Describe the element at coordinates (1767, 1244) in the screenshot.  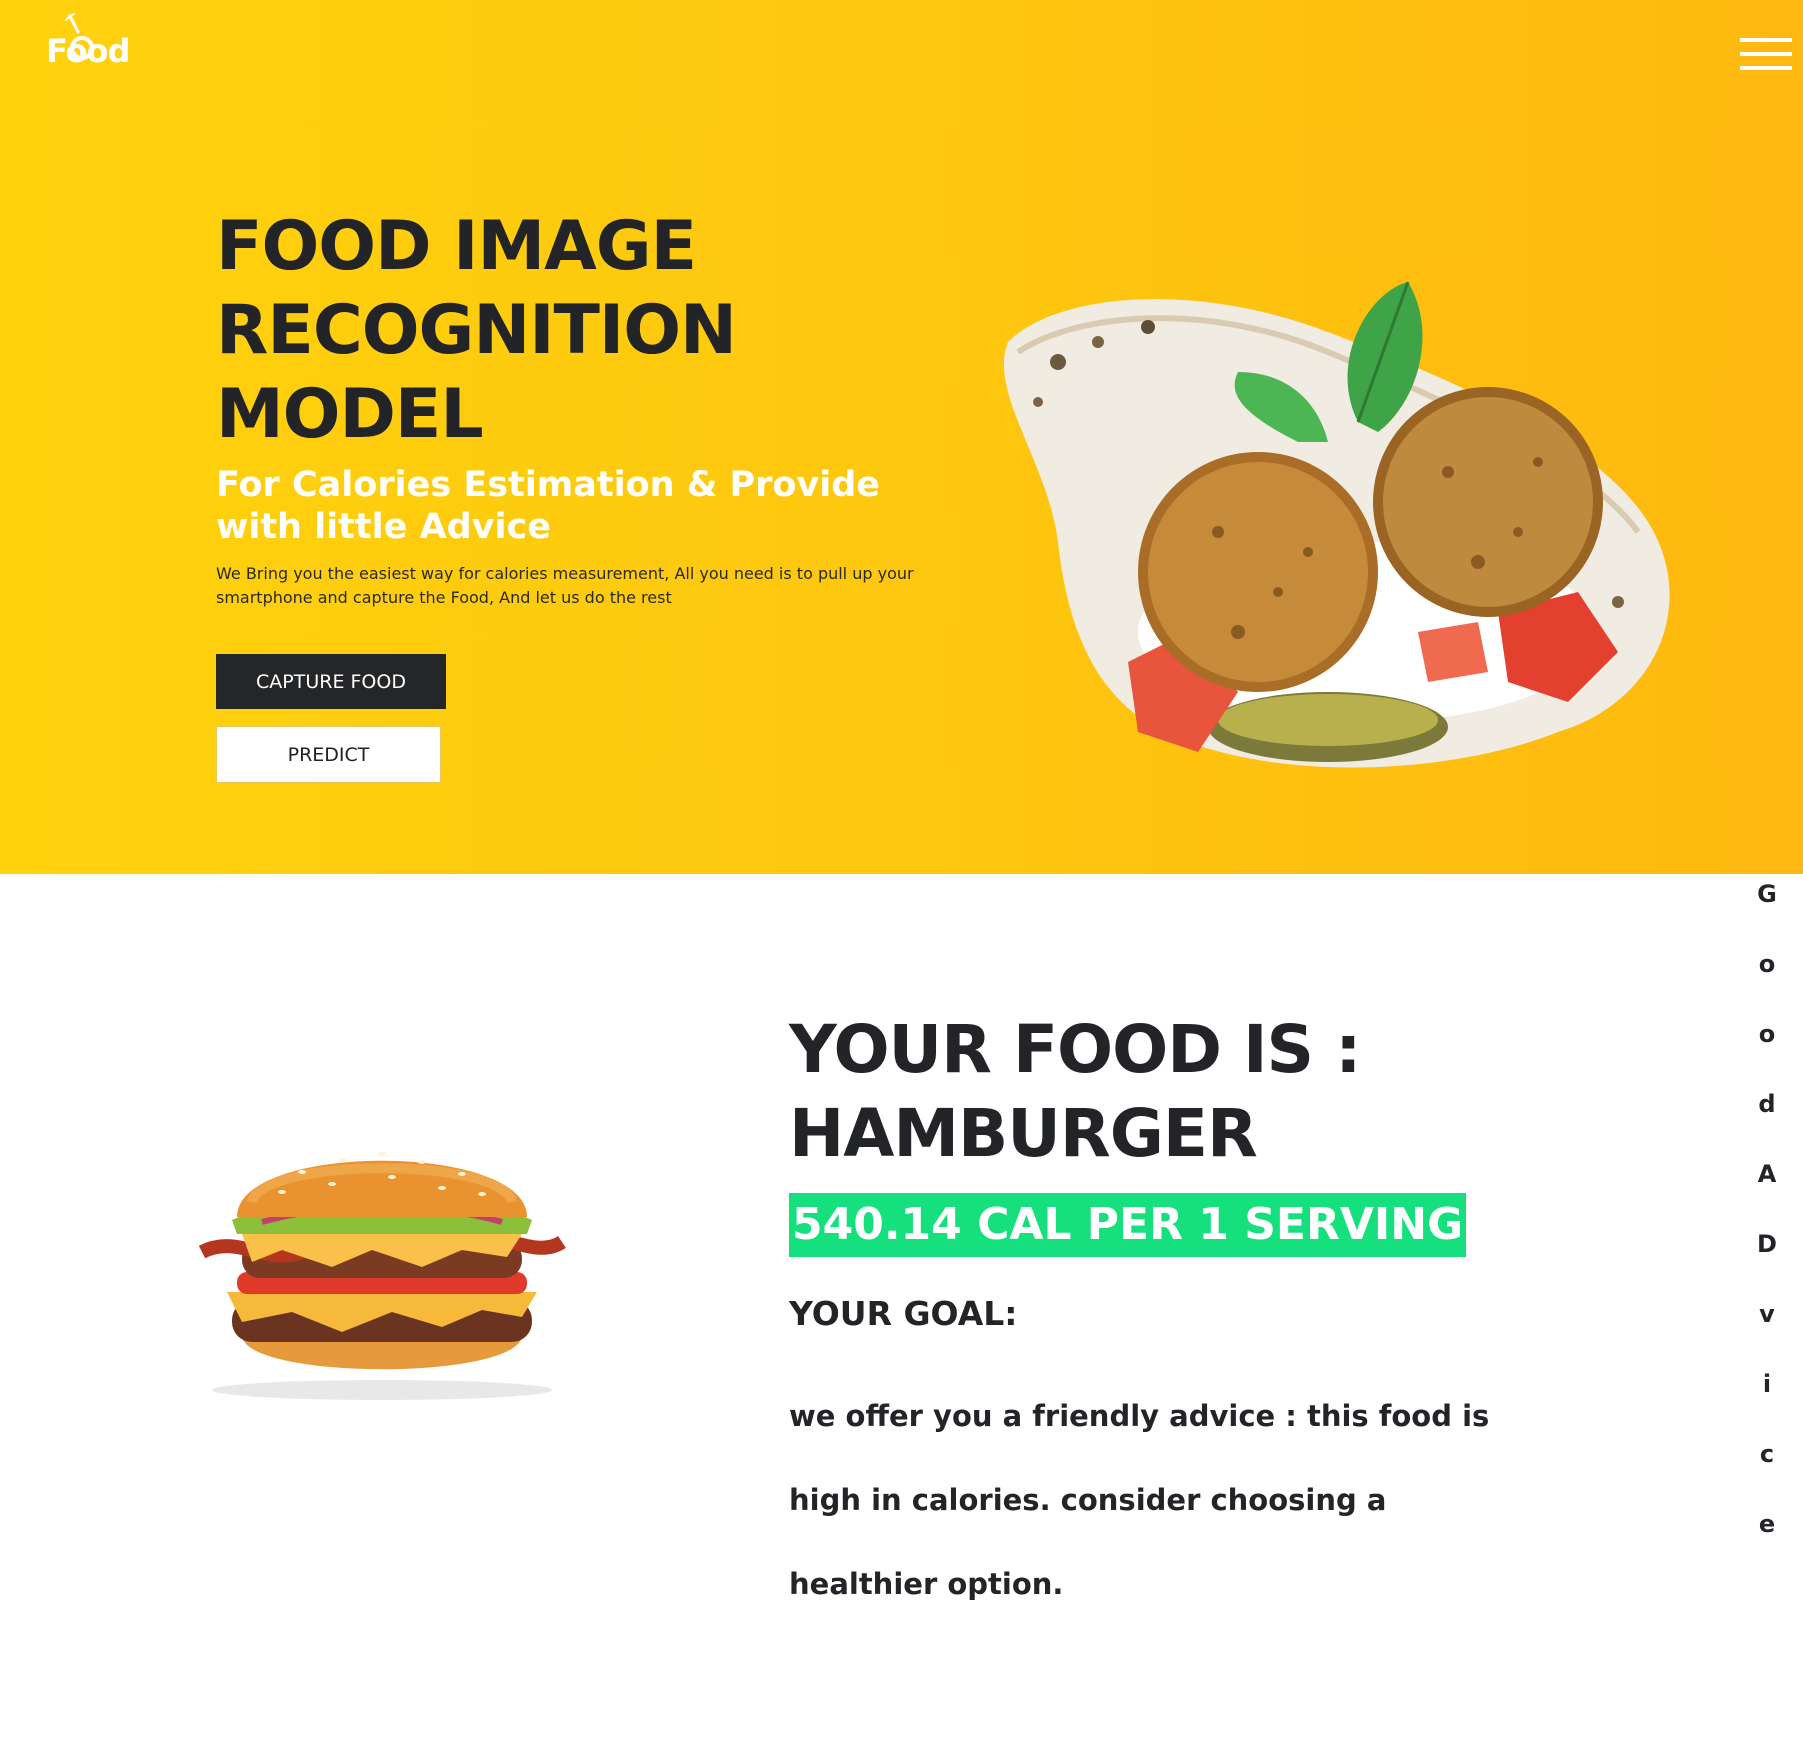
I see `side-letter: D` at that location.